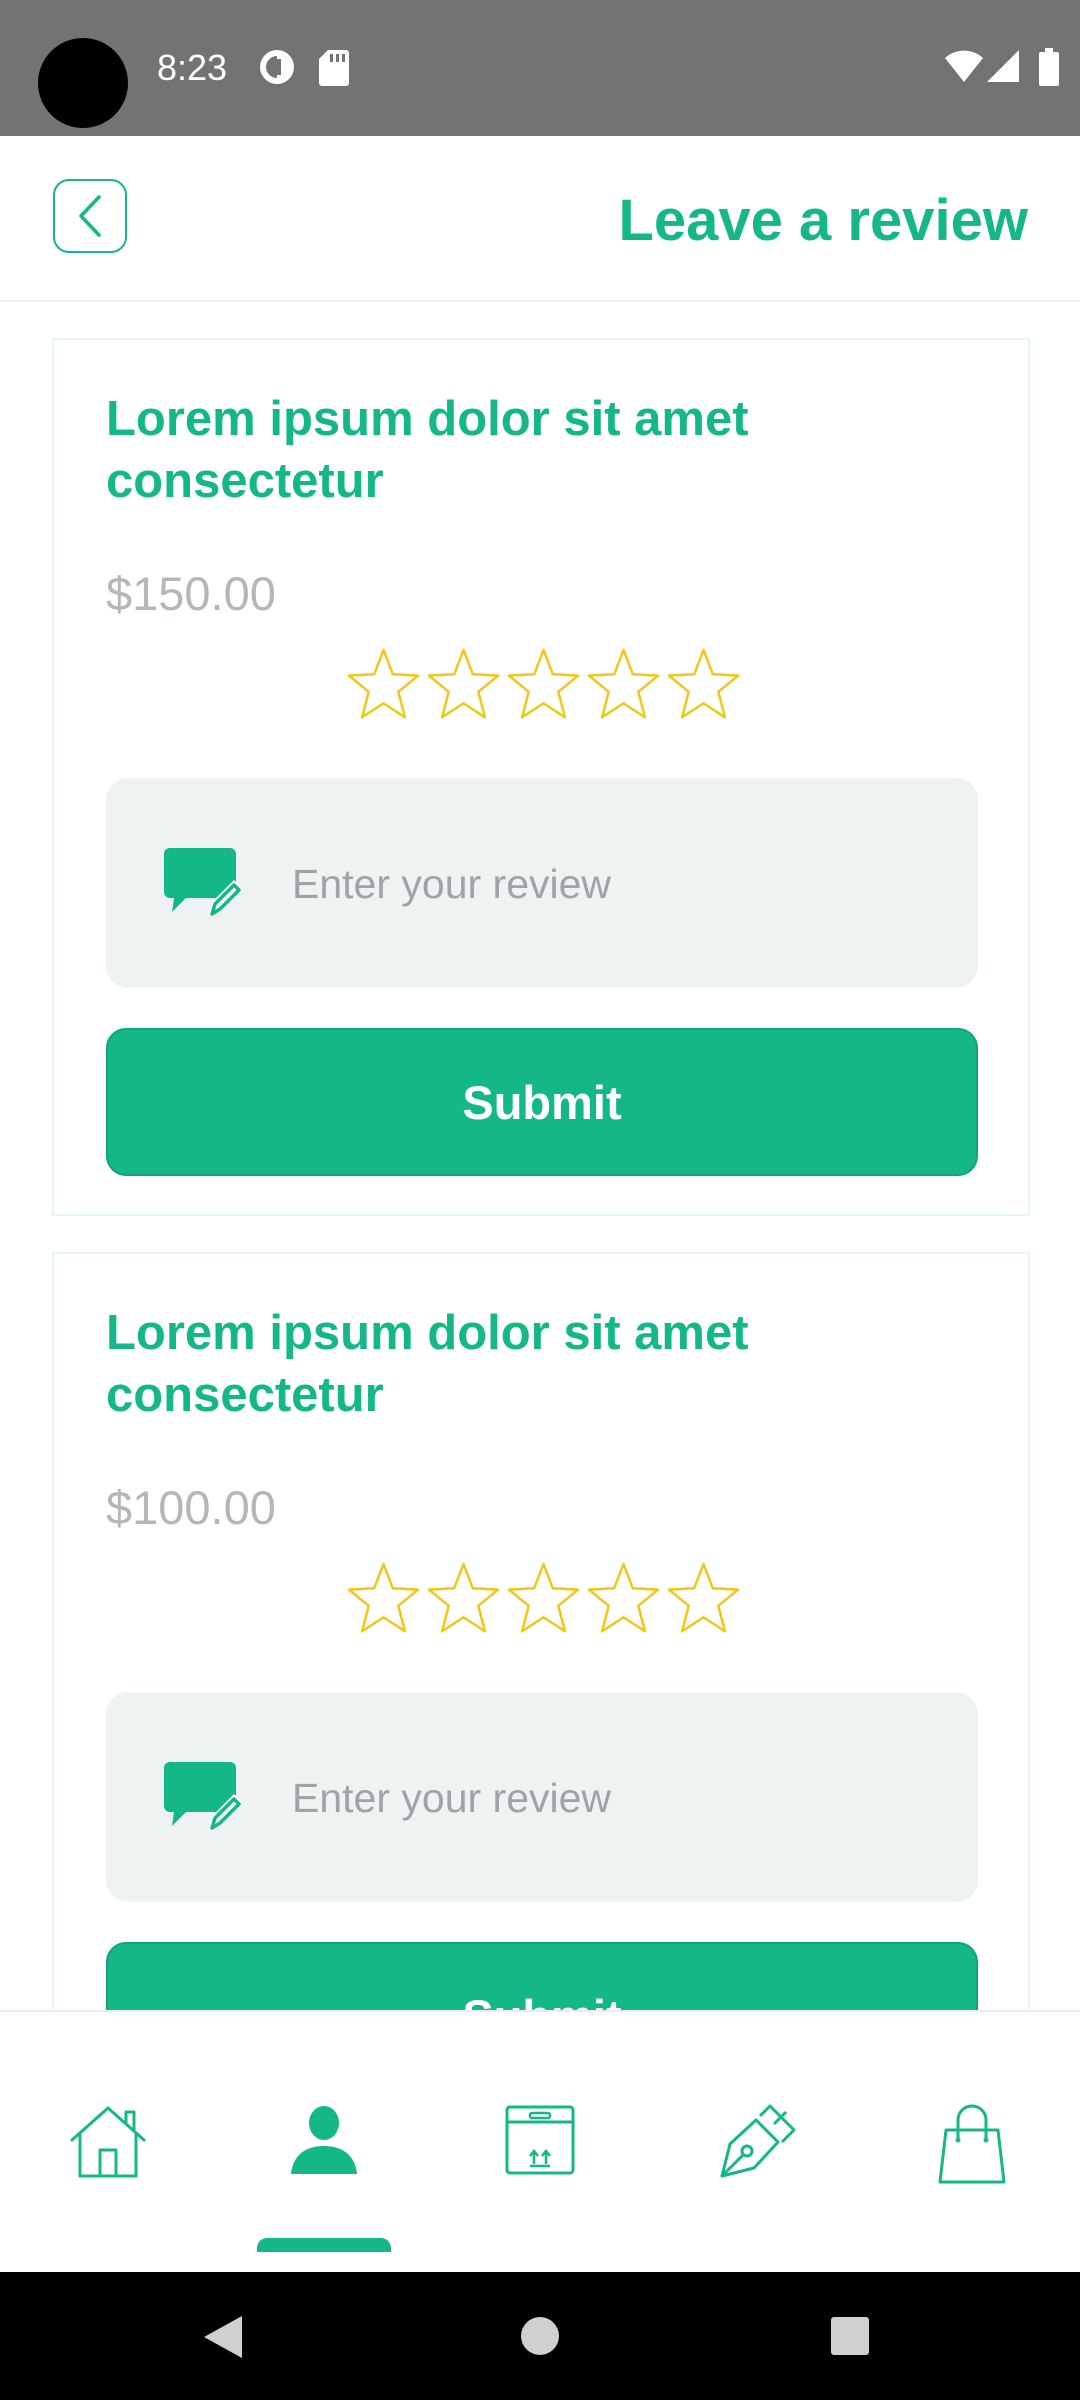  I want to click on shopping-bag-icon, so click(972, 2144).